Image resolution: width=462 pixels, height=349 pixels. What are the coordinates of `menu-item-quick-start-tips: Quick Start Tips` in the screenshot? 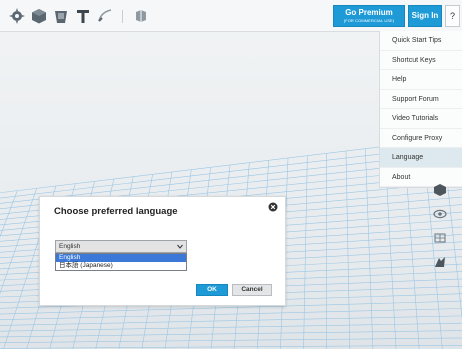 It's located at (421, 41).